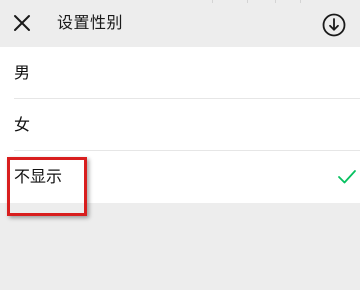 The width and height of the screenshot is (360, 290). I want to click on download-circle-icon, so click(334, 25).